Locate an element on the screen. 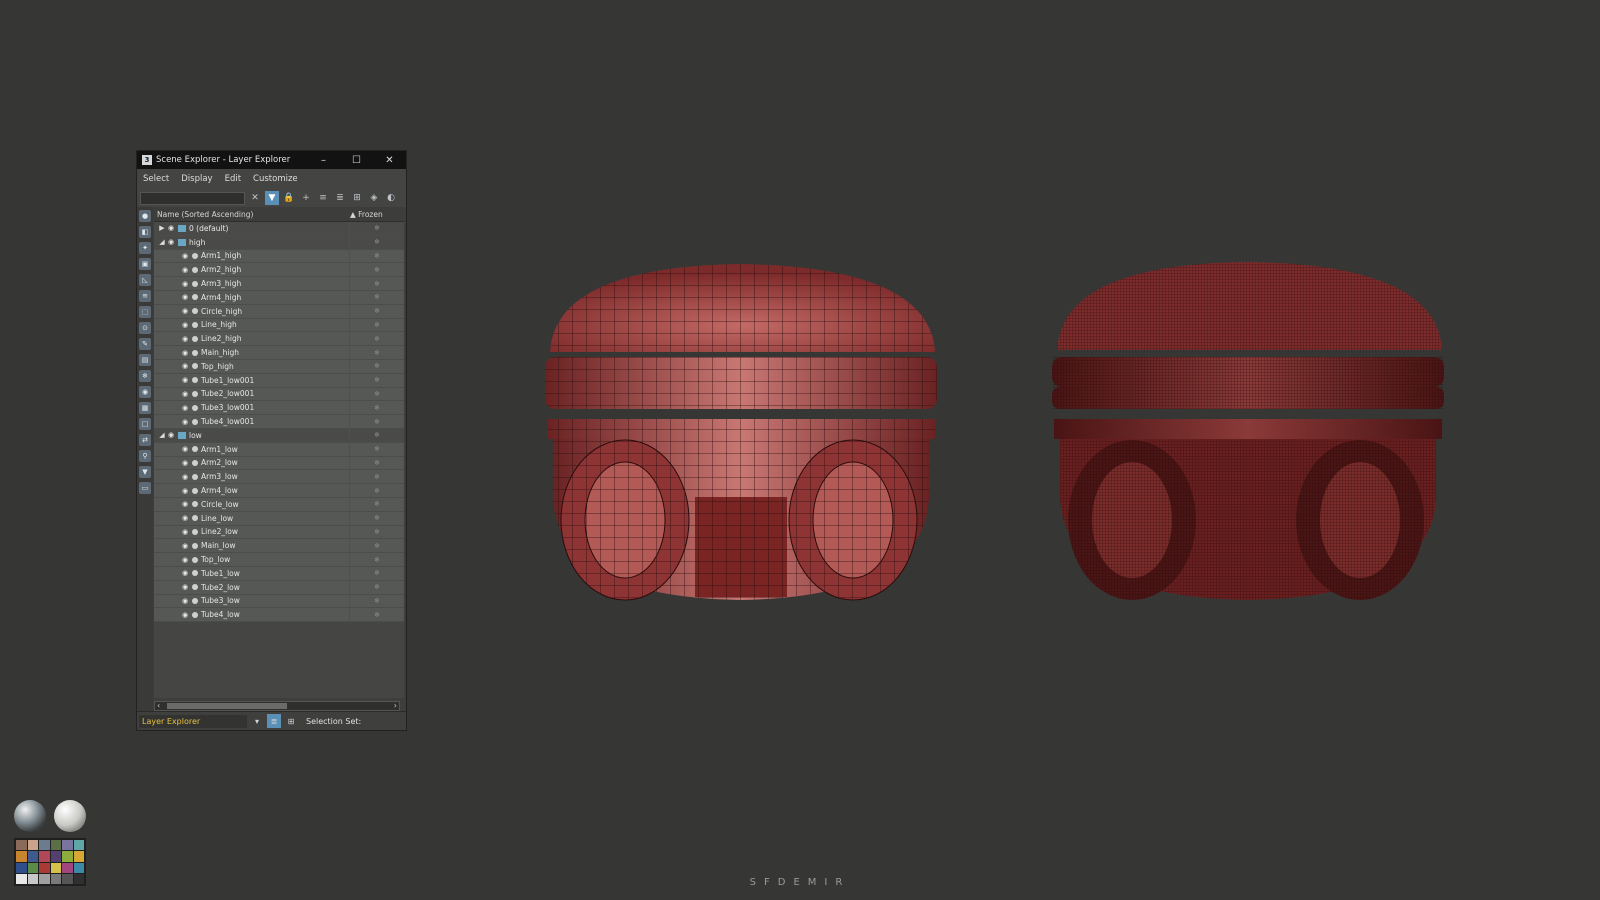 The width and height of the screenshot is (1600, 900). horizontal-scrollbar: ‹ › is located at coordinates (277, 706).